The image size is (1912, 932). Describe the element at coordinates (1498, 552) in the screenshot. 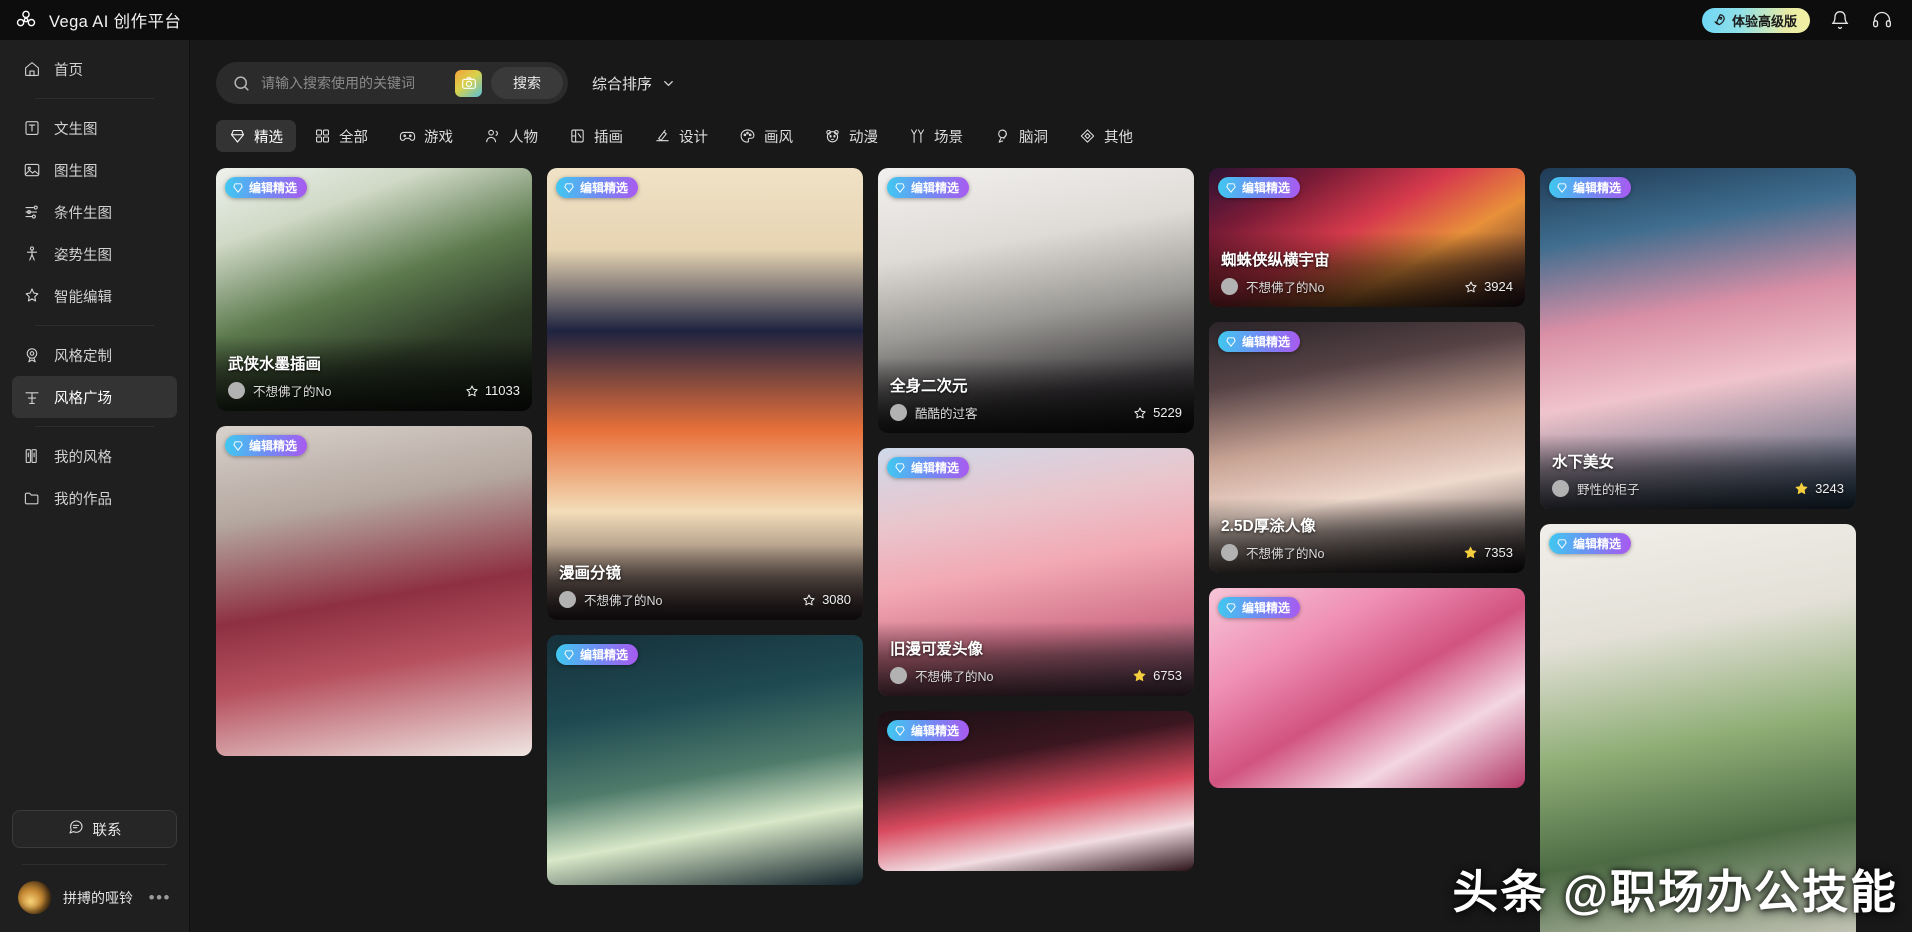

I see `star-value: 7353` at that location.